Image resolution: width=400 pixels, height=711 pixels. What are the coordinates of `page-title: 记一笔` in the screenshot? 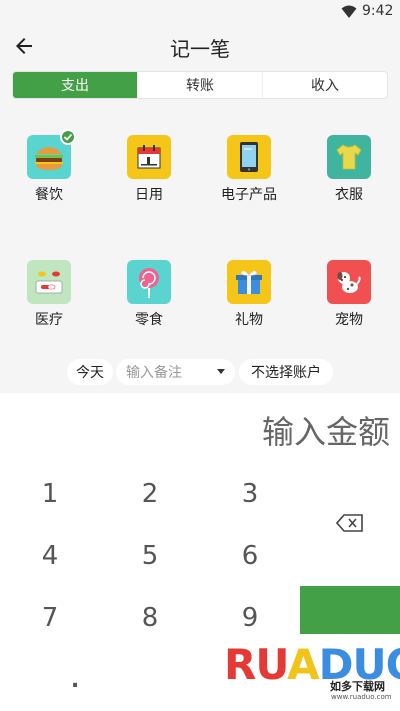 It's located at (200, 49).